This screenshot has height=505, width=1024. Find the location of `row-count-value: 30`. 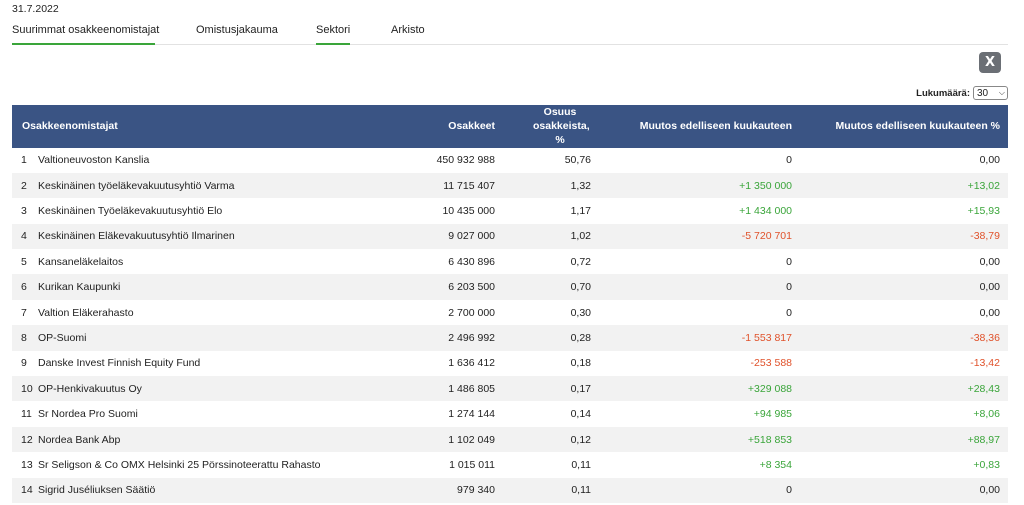

row-count-value: 30 is located at coordinates (983, 93).